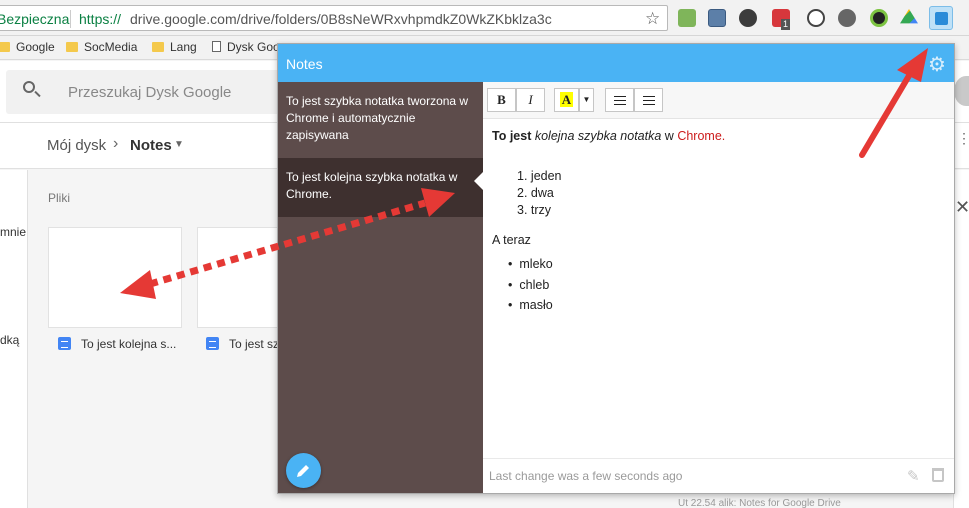 Image resolution: width=969 pixels, height=508 pixels. Describe the element at coordinates (530, 305) in the screenshot. I see `bullet-list-item: masło` at that location.